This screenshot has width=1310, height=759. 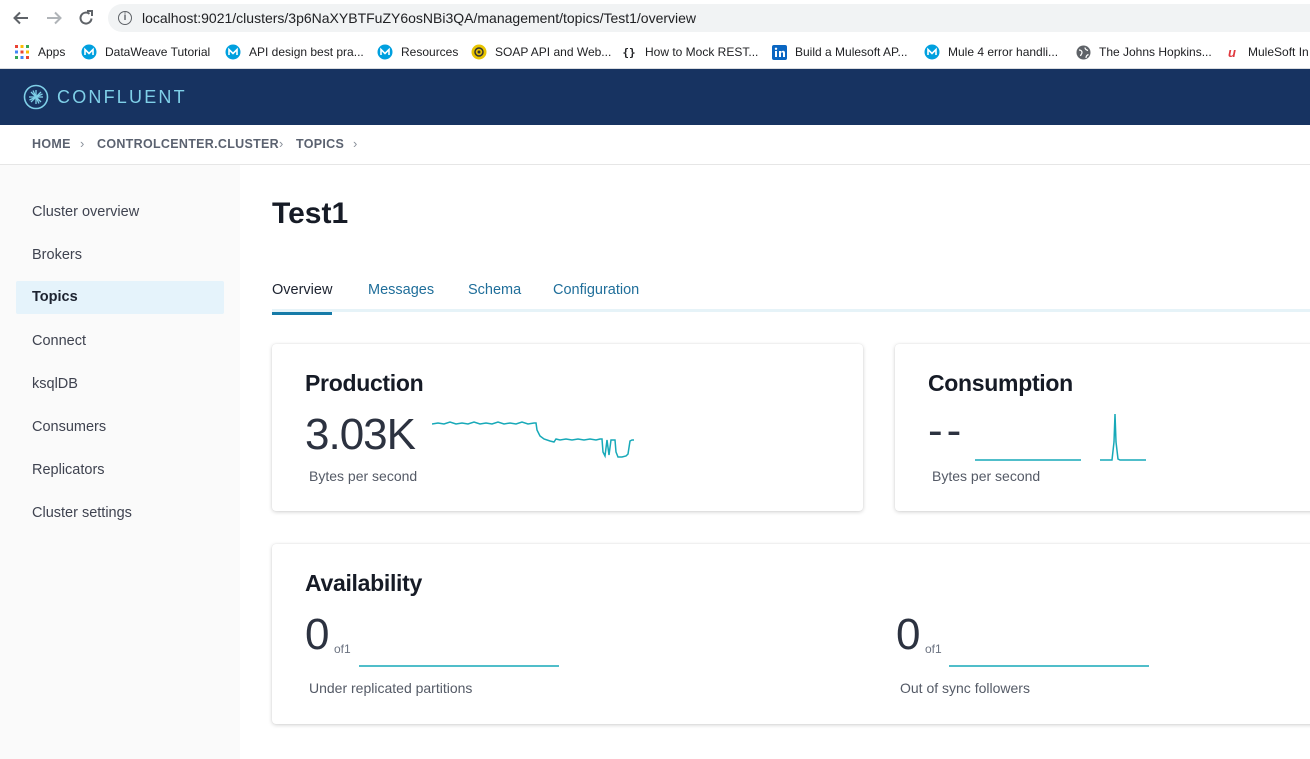 What do you see at coordinates (54, 18) in the screenshot?
I see `forward-arrow-icon` at bounding box center [54, 18].